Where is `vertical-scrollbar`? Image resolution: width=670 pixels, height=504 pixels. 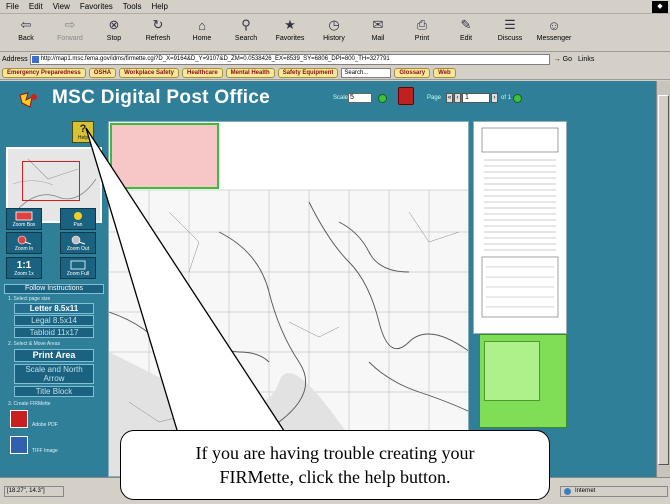 vertical-scrollbar is located at coordinates (663, 279).